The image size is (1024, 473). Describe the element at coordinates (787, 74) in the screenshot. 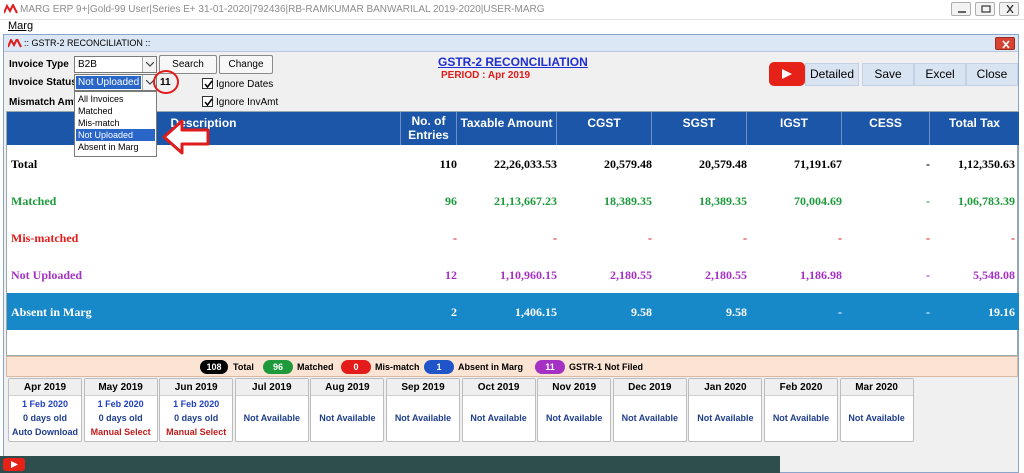

I see `video-help-button` at that location.